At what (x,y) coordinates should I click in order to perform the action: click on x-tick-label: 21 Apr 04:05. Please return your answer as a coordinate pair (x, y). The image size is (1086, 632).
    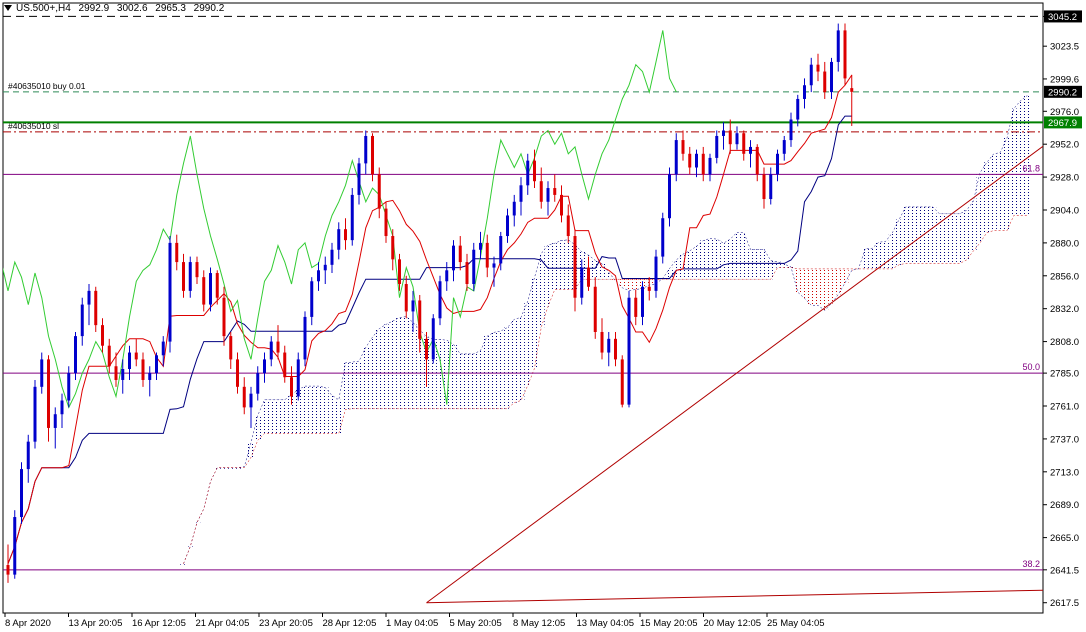
    Looking at the image, I should click on (223, 623).